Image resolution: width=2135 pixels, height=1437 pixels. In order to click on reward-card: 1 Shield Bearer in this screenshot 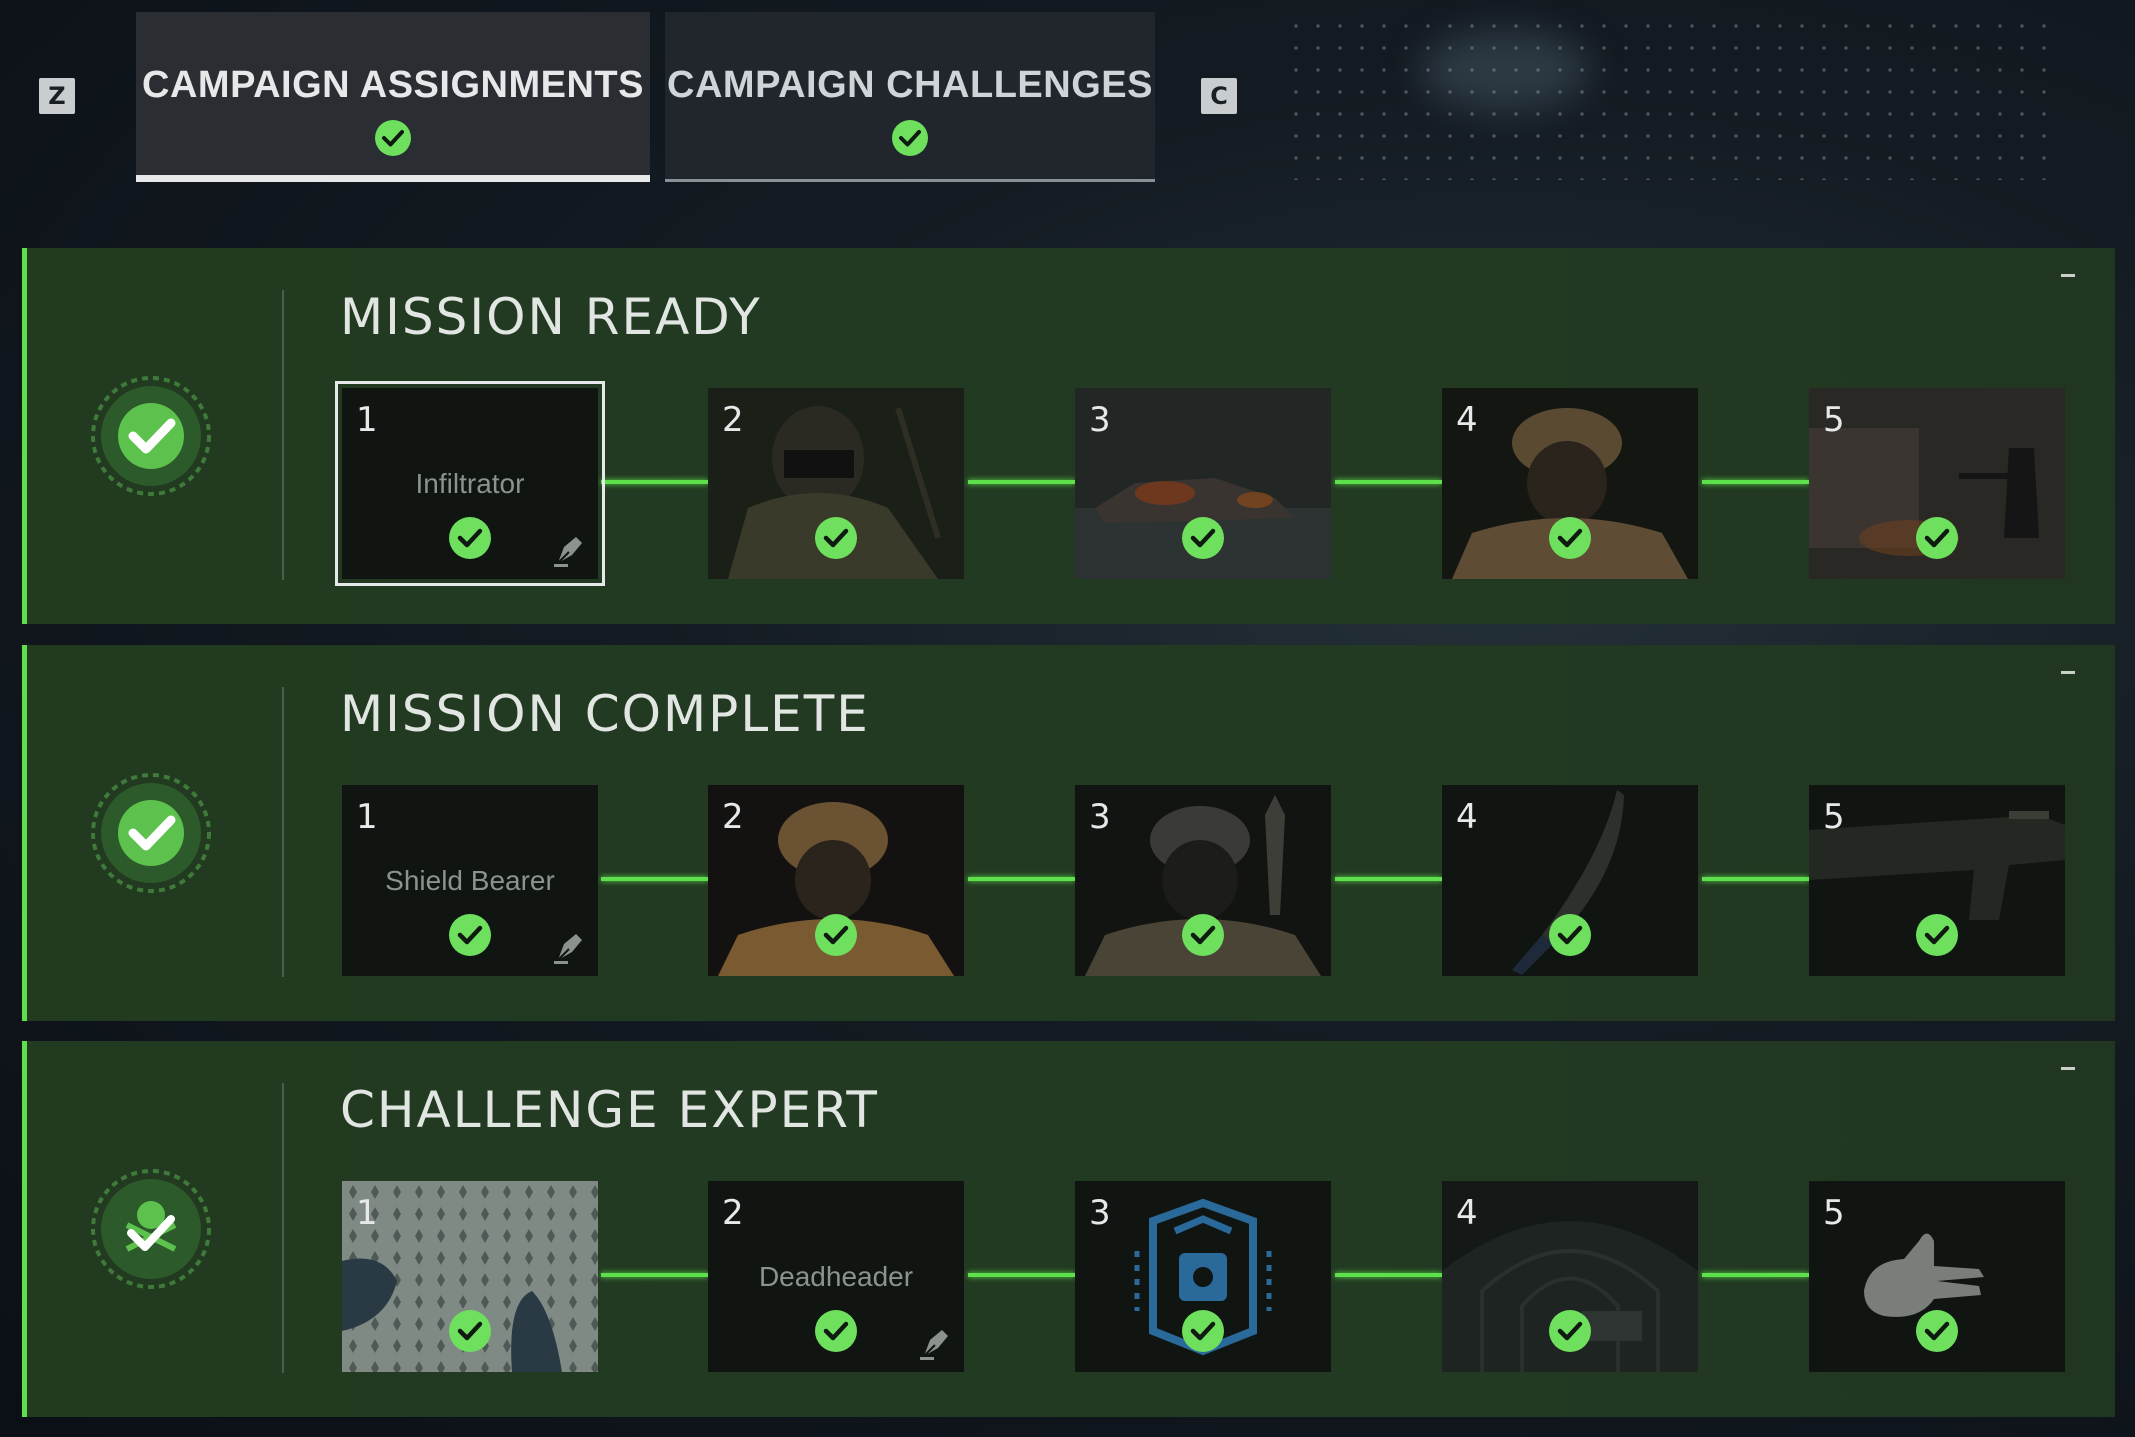, I will do `click(470, 880)`.